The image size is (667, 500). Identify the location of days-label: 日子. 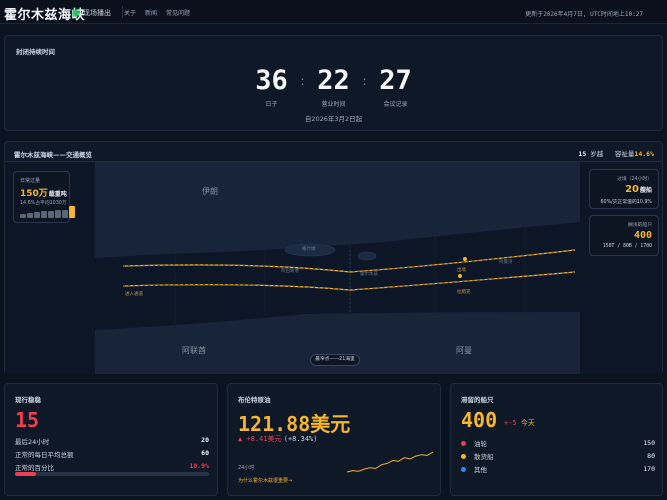
(271, 104).